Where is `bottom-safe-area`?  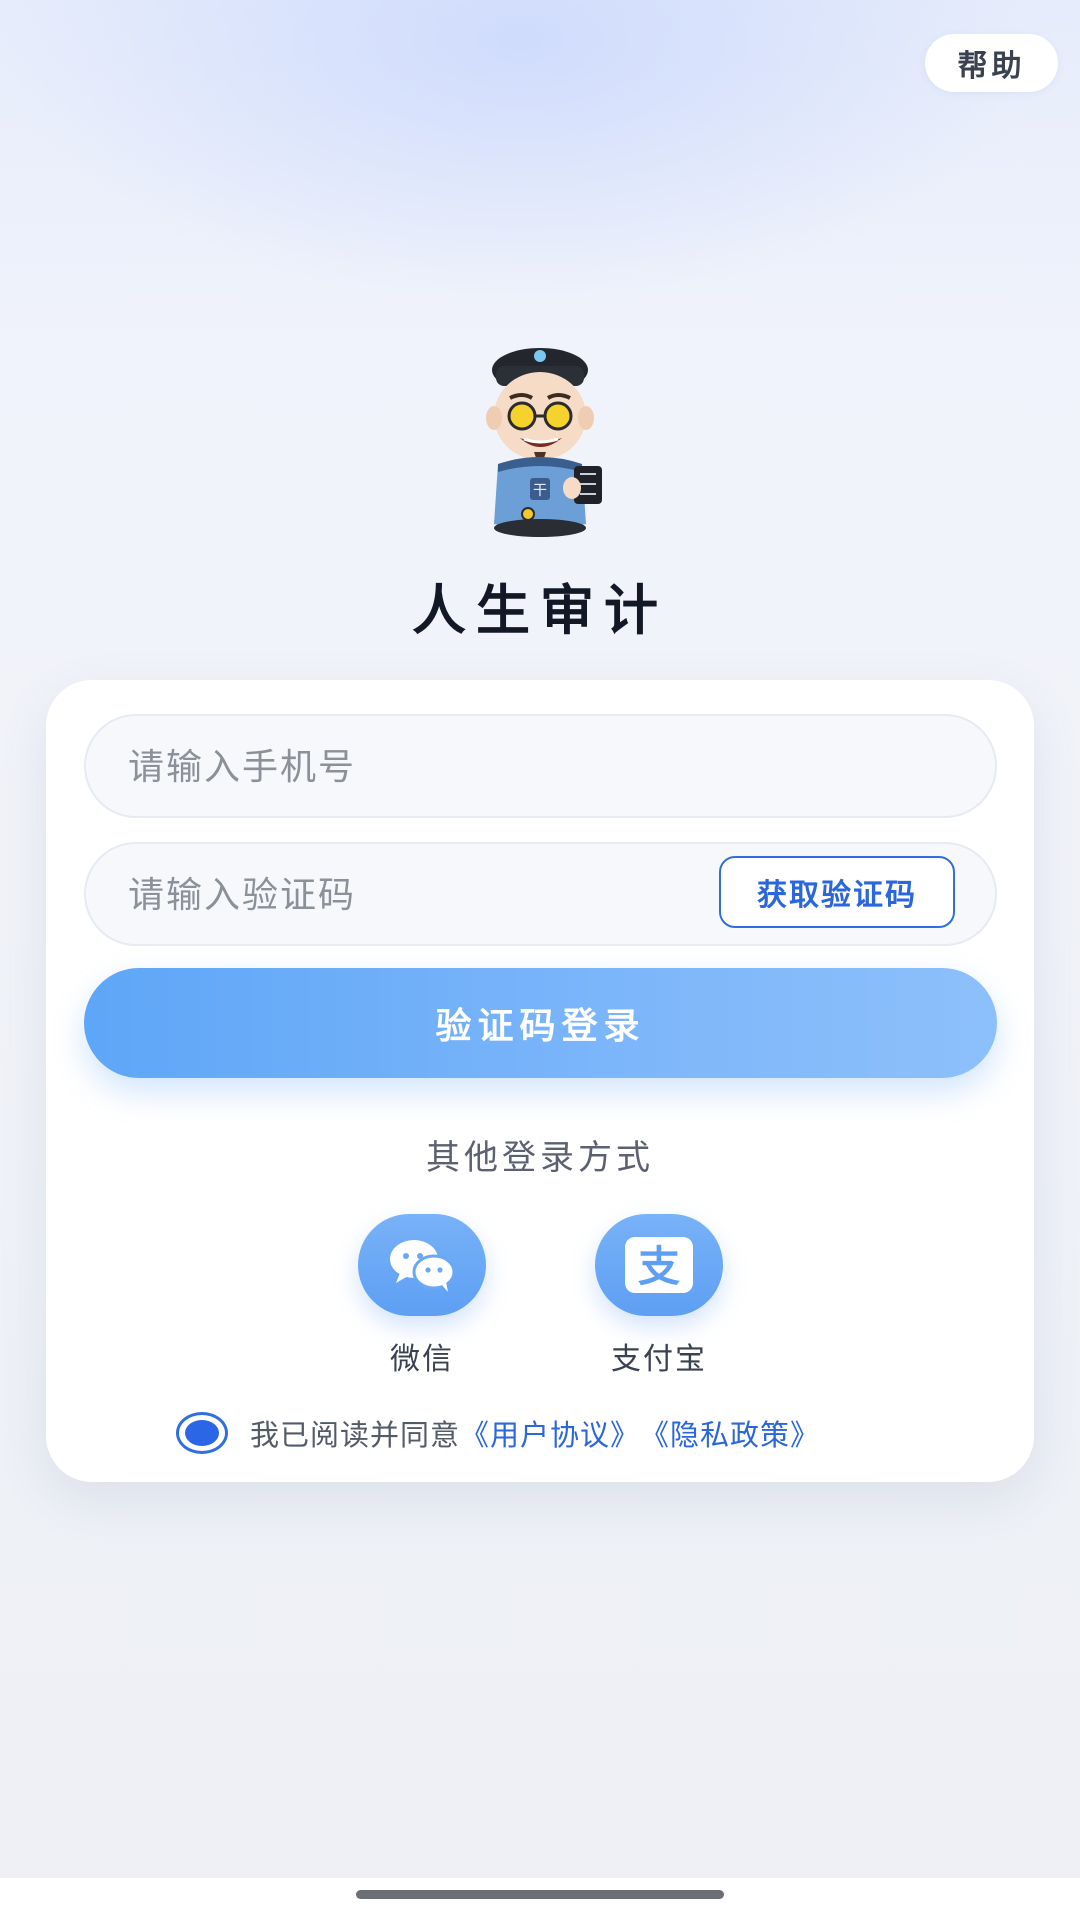 bottom-safe-area is located at coordinates (540, 1899).